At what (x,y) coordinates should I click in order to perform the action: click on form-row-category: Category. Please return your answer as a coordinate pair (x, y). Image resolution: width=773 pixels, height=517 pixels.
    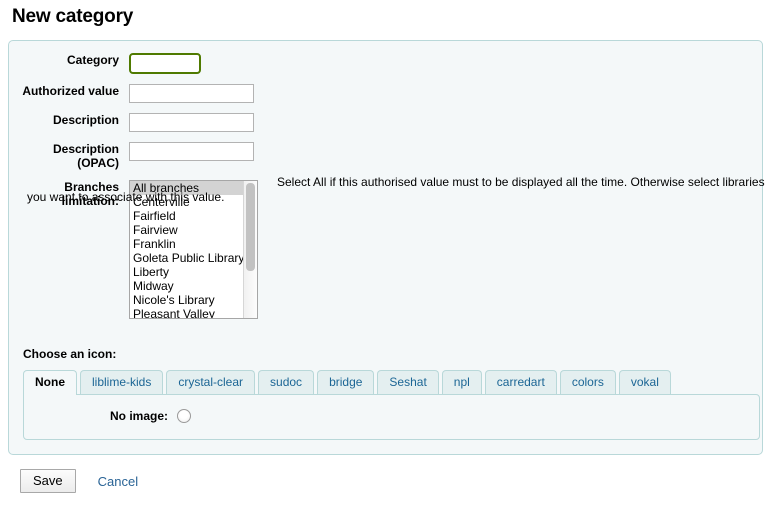
    Looking at the image, I should click on (385, 63).